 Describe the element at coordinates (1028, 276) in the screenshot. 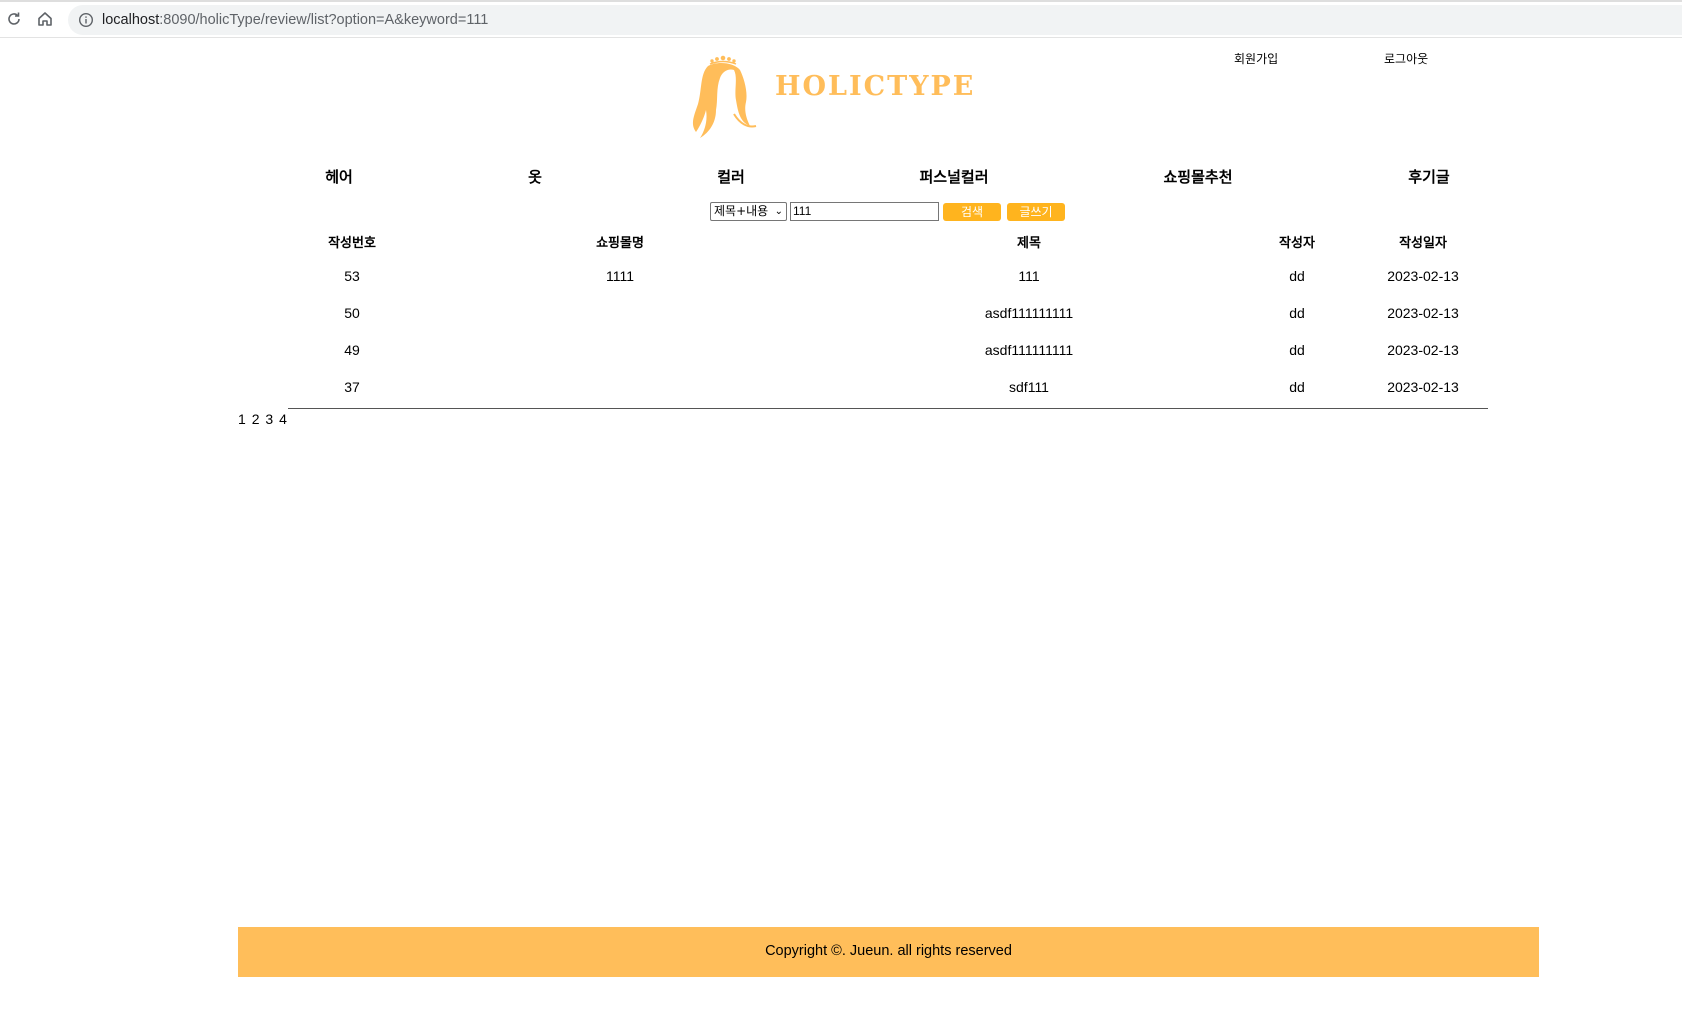

I see `cell-title-link: 111` at that location.